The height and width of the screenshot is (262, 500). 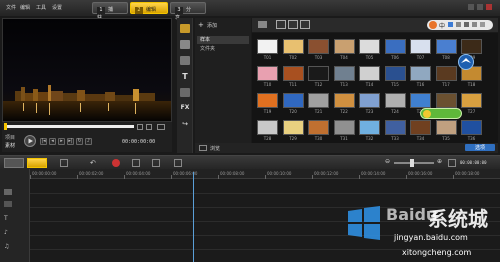 What do you see at coordinates (215, 148) in the screenshot?
I see `browse-label: 浏览` at bounding box center [215, 148].